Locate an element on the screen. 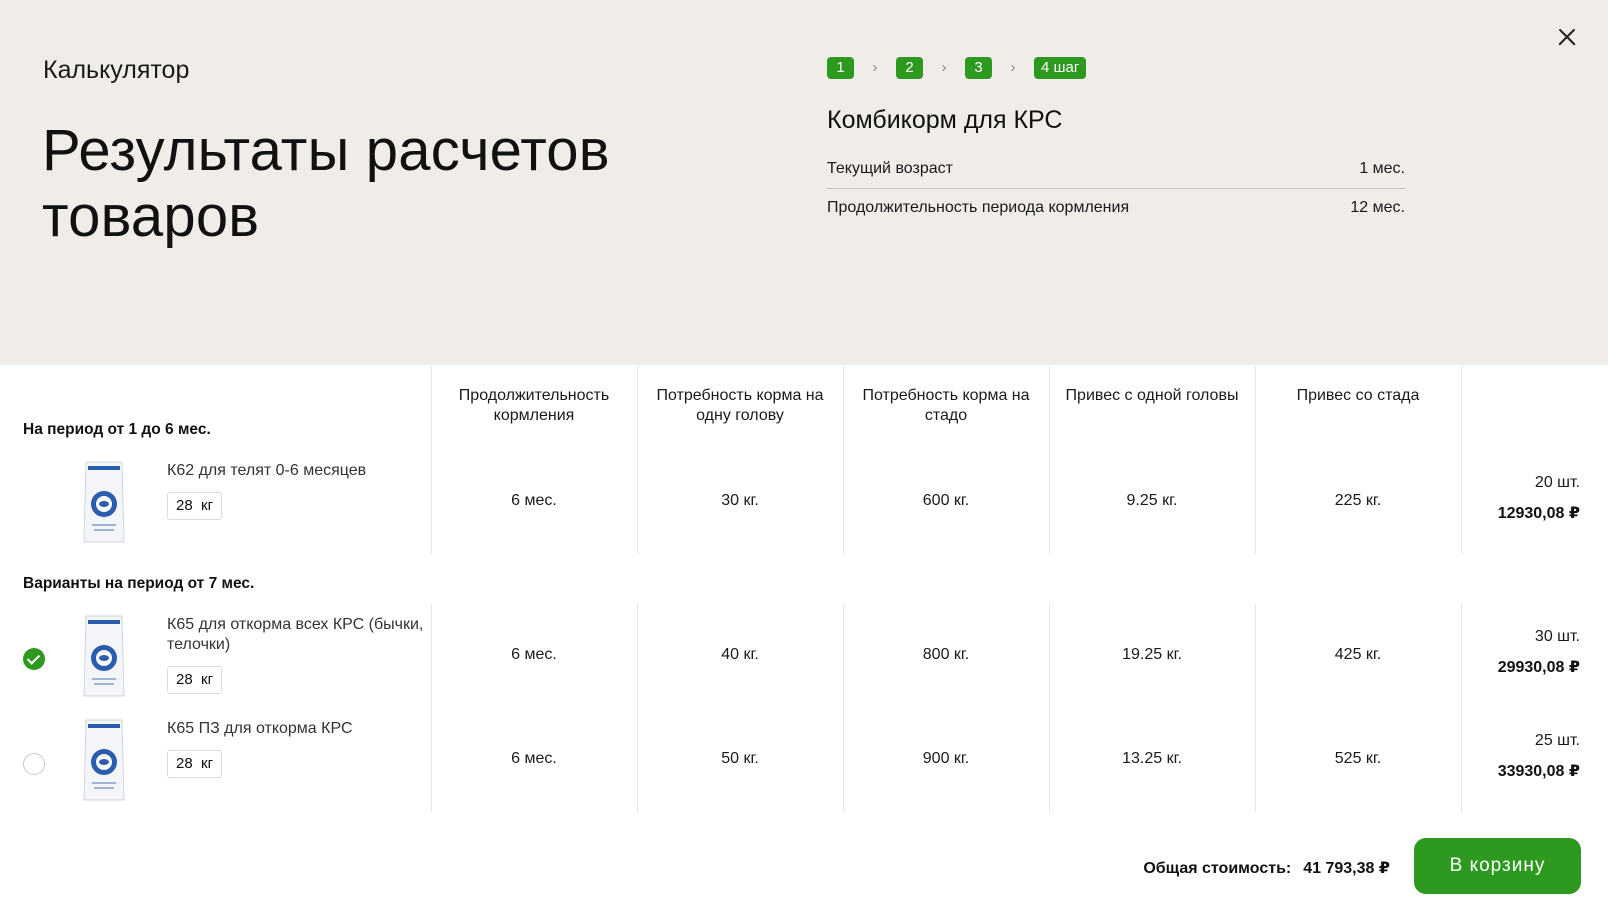 The width and height of the screenshot is (1608, 920). total-label: Общая стоимость: is located at coordinates (1217, 868).